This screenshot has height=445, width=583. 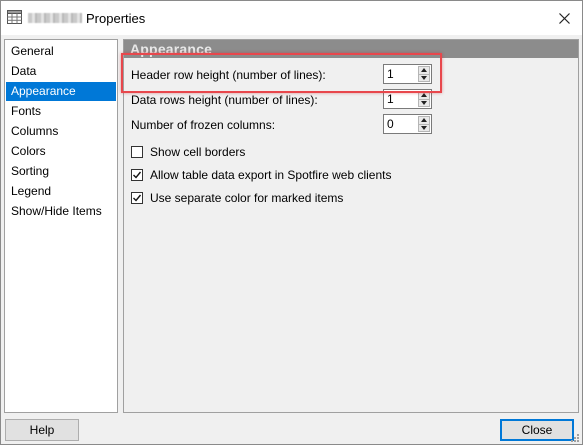 I want to click on resize-grip-icon, so click(x=575, y=438).